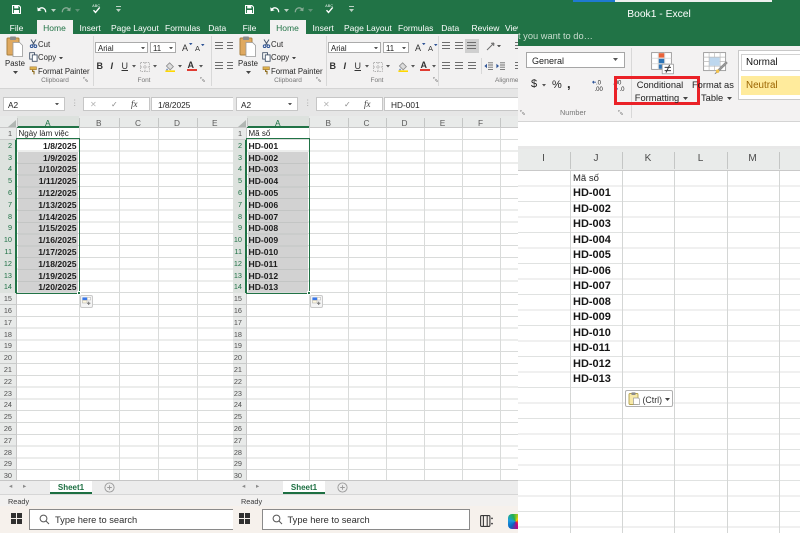 The image size is (800, 533). What do you see at coordinates (599, 89) in the screenshot?
I see `svg-text: .00` at bounding box center [599, 89].